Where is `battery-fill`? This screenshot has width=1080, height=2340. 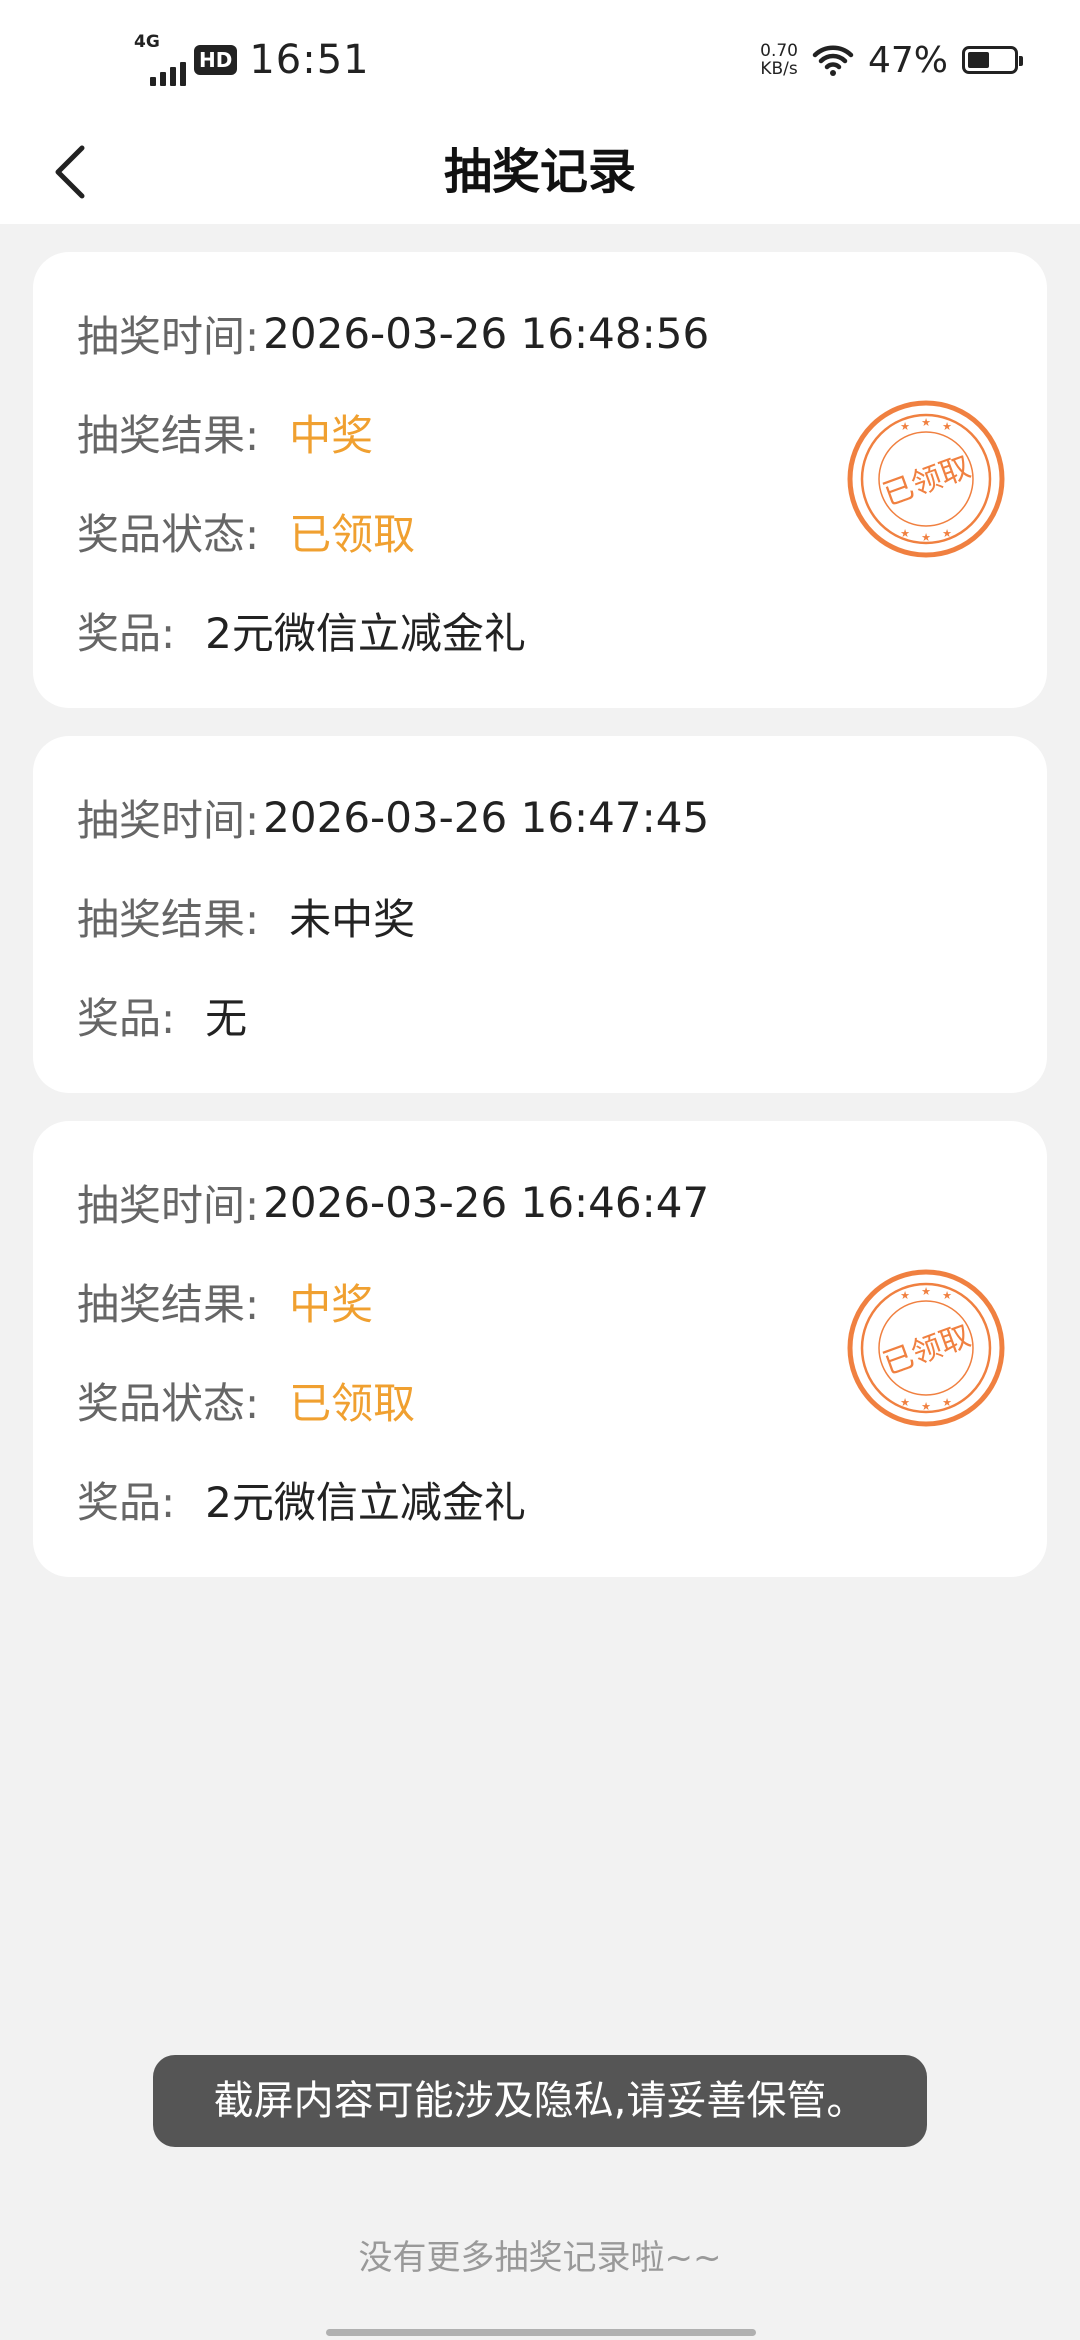
battery-fill is located at coordinates (978, 60).